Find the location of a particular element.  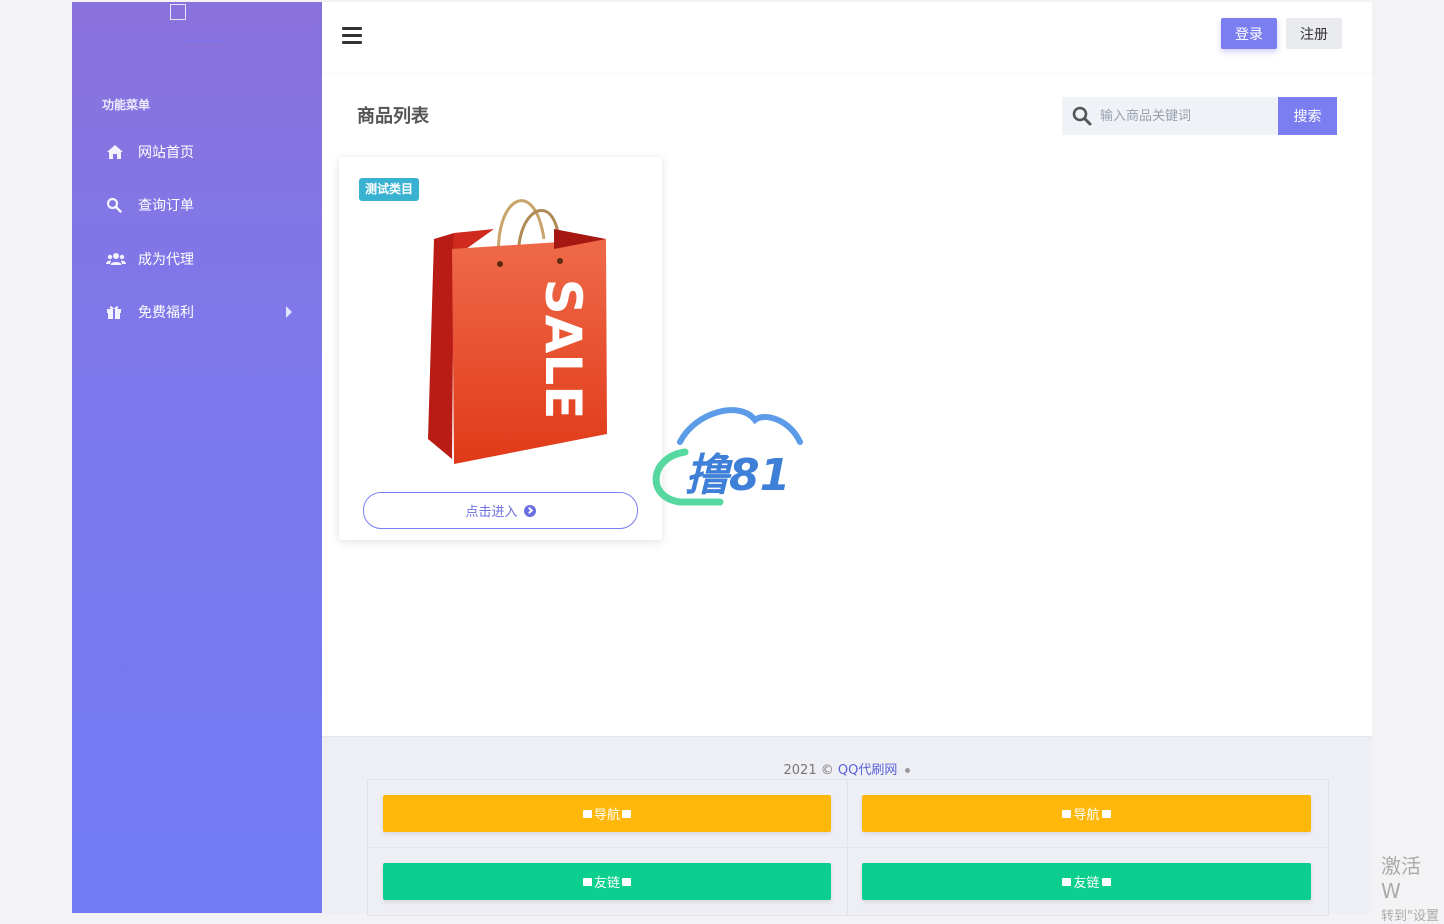

activation-line-1: 激活 W is located at coordinates (1401, 878).